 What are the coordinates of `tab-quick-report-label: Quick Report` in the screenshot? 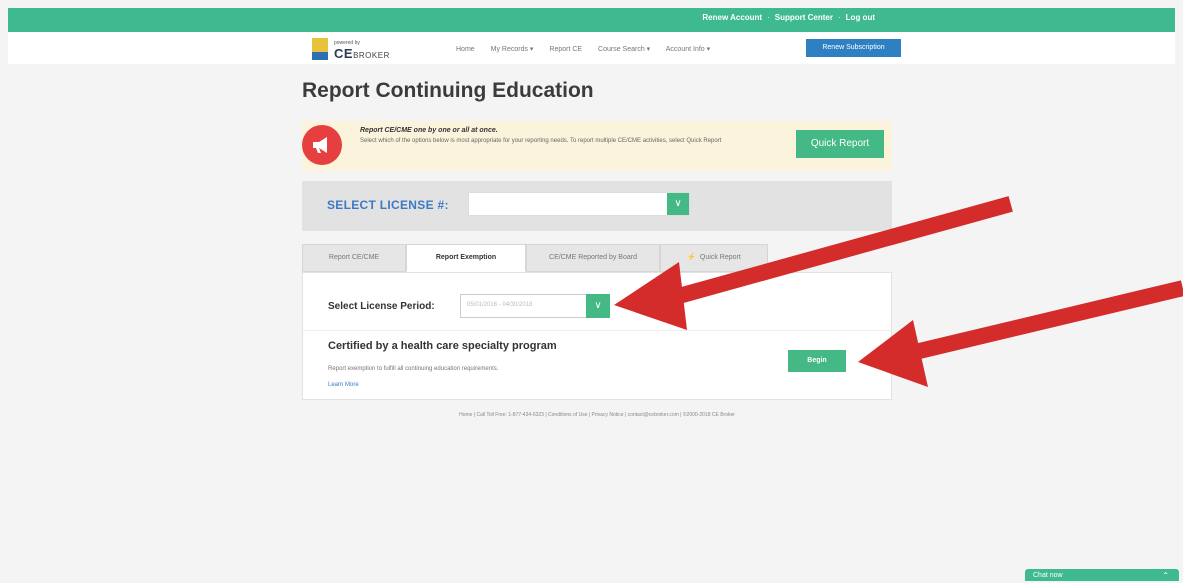 It's located at (720, 257).